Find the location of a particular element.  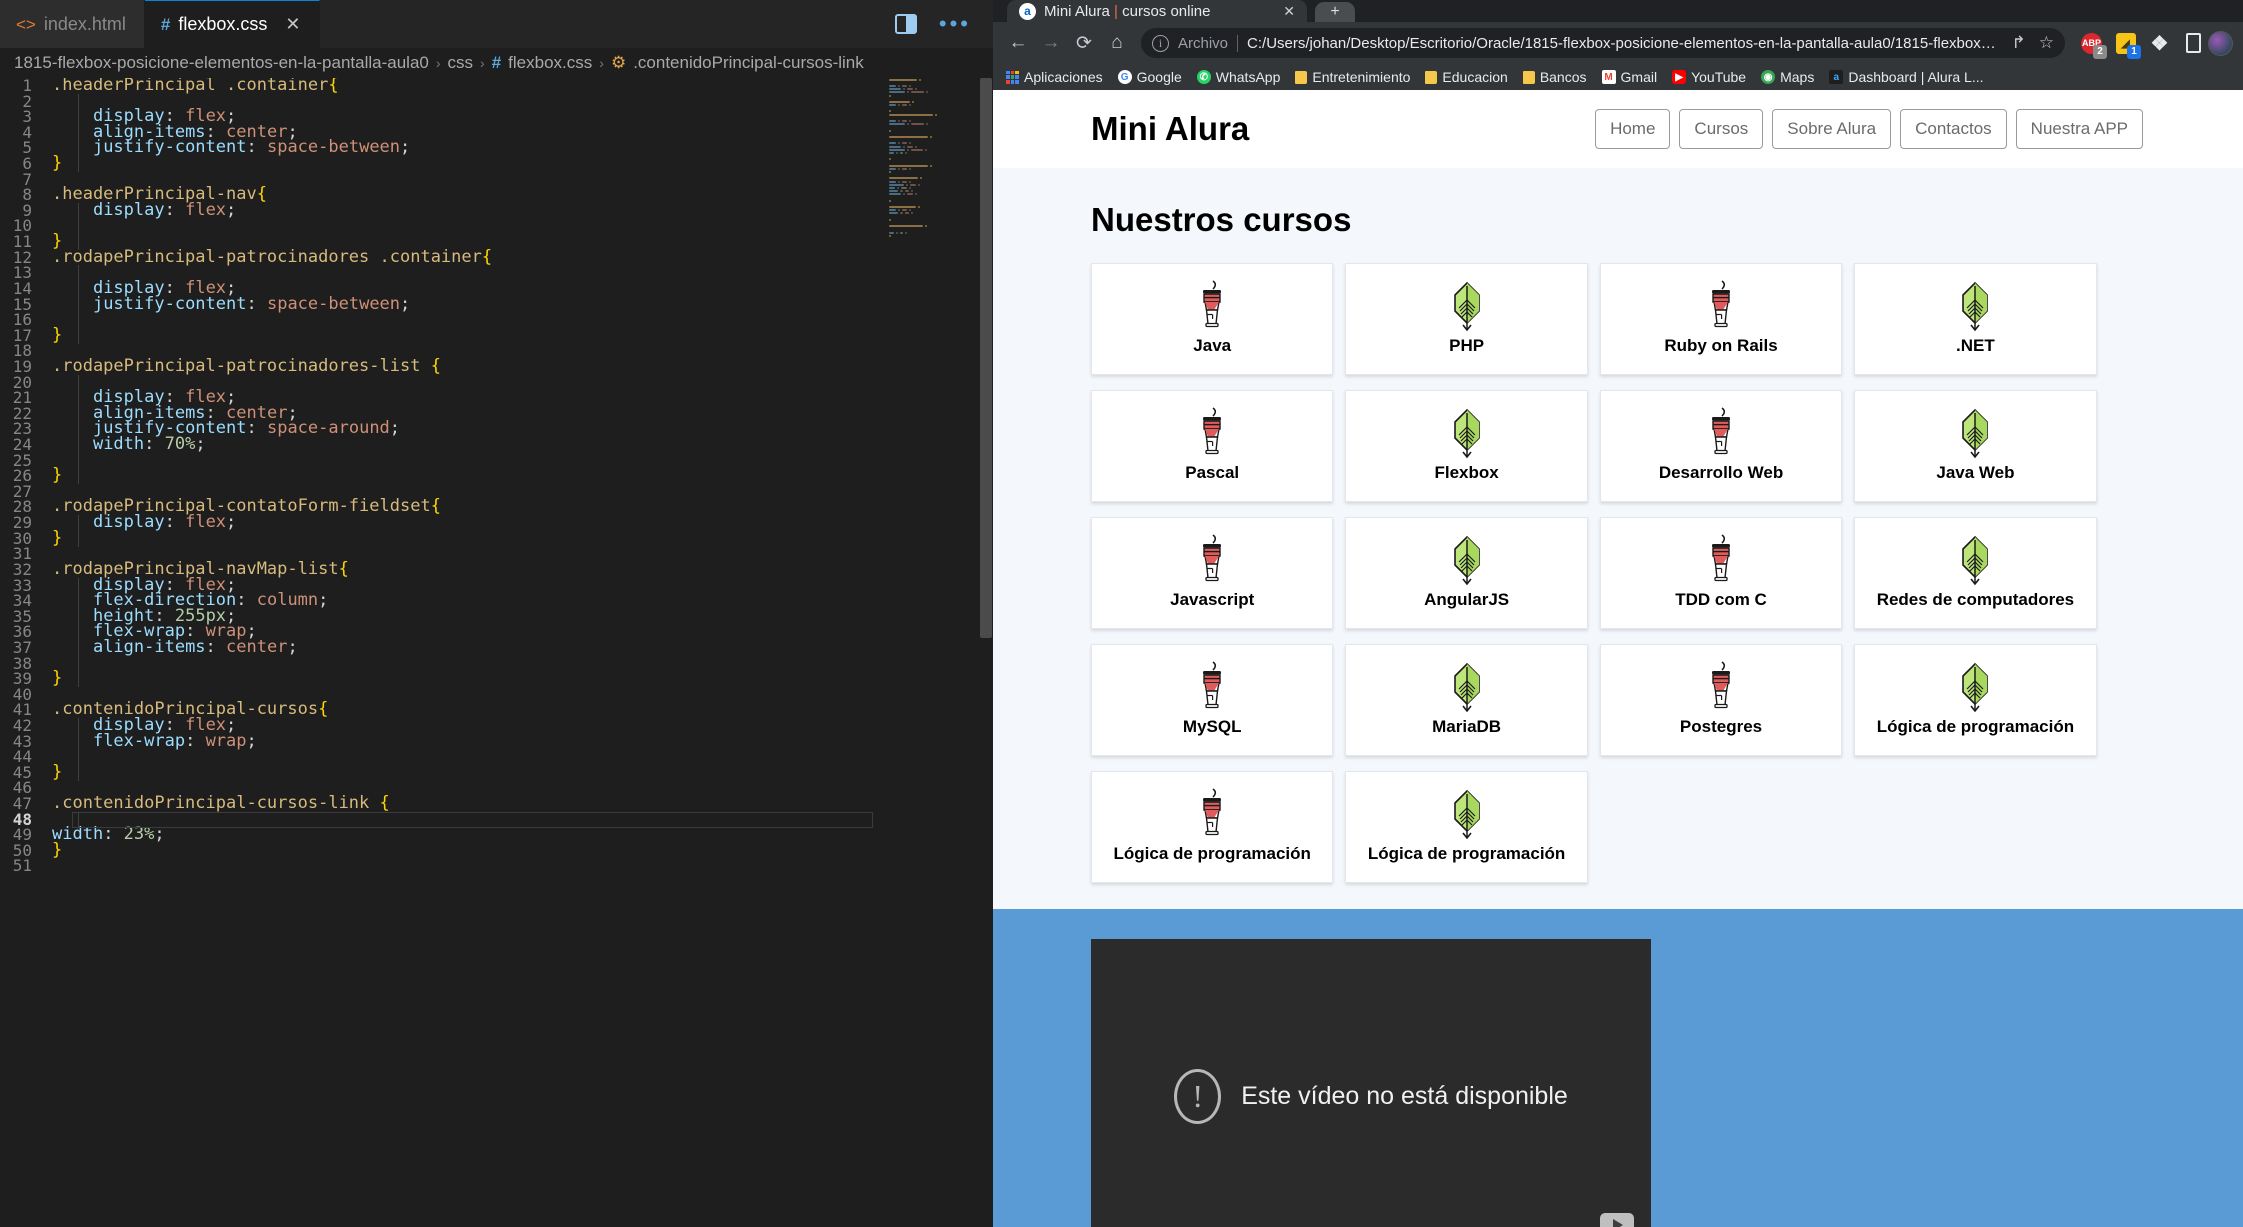

code-line: 49 width: 23%; is located at coordinates (496, 834).